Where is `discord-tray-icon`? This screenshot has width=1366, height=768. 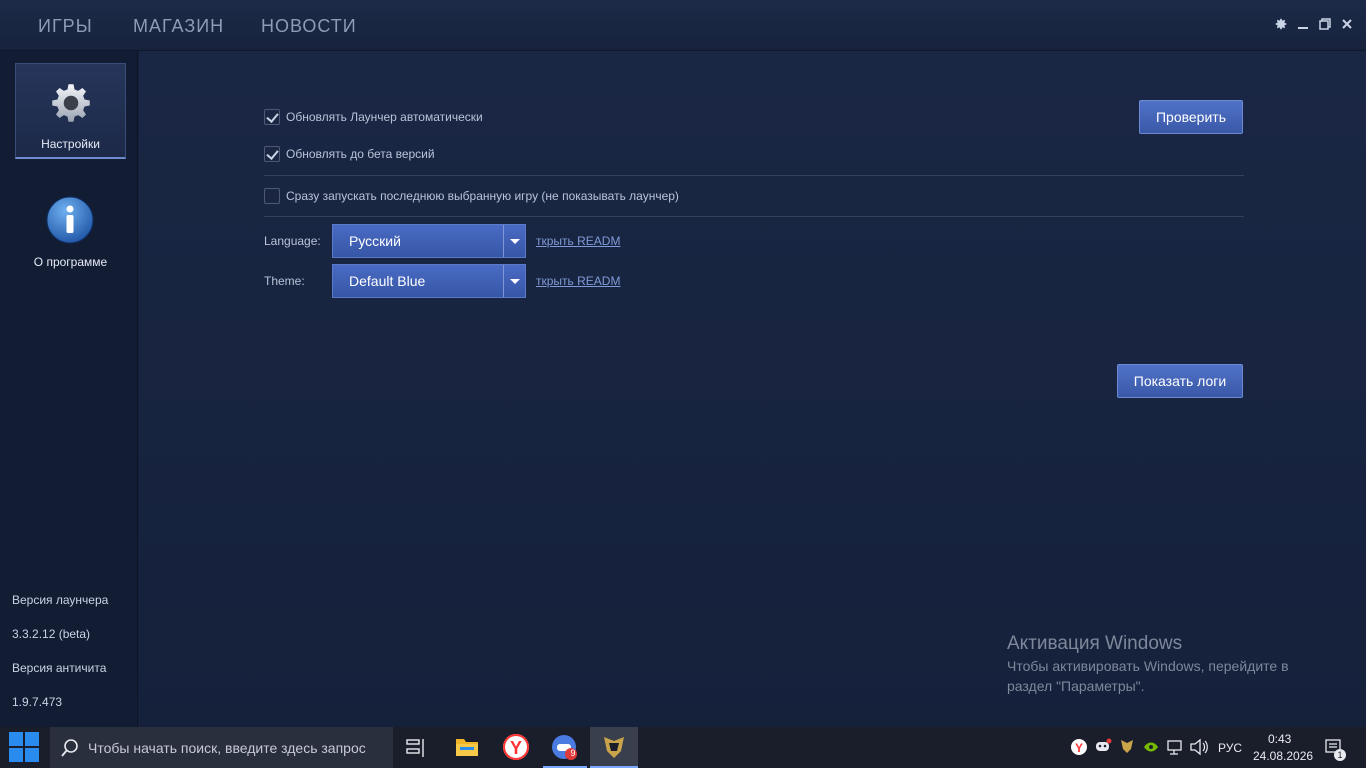
discord-tray-icon is located at coordinates (1103, 747).